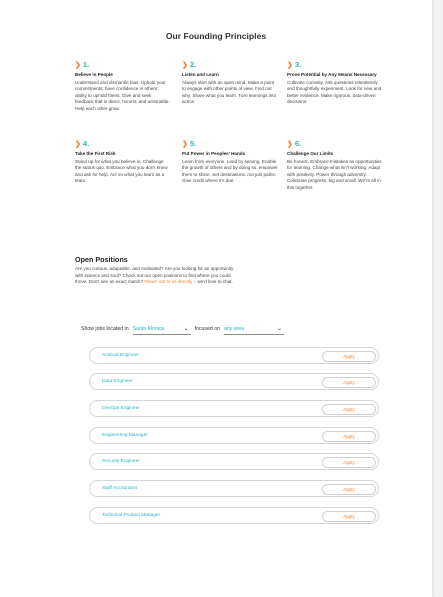 This screenshot has width=443, height=597. I want to click on location-select: Santa Monica ⌄, so click(161, 329).